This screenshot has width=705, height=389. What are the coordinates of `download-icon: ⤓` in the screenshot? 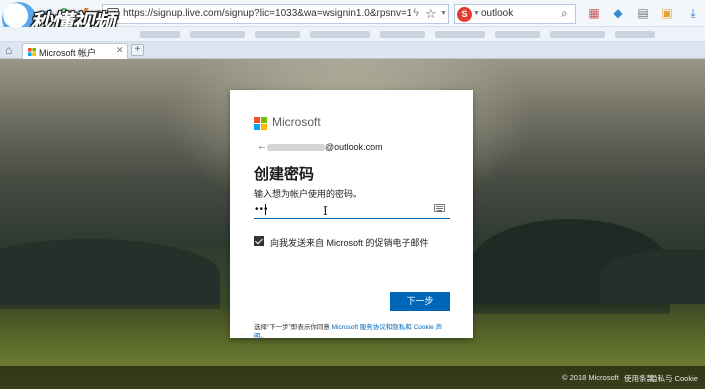 It's located at (693, 13).